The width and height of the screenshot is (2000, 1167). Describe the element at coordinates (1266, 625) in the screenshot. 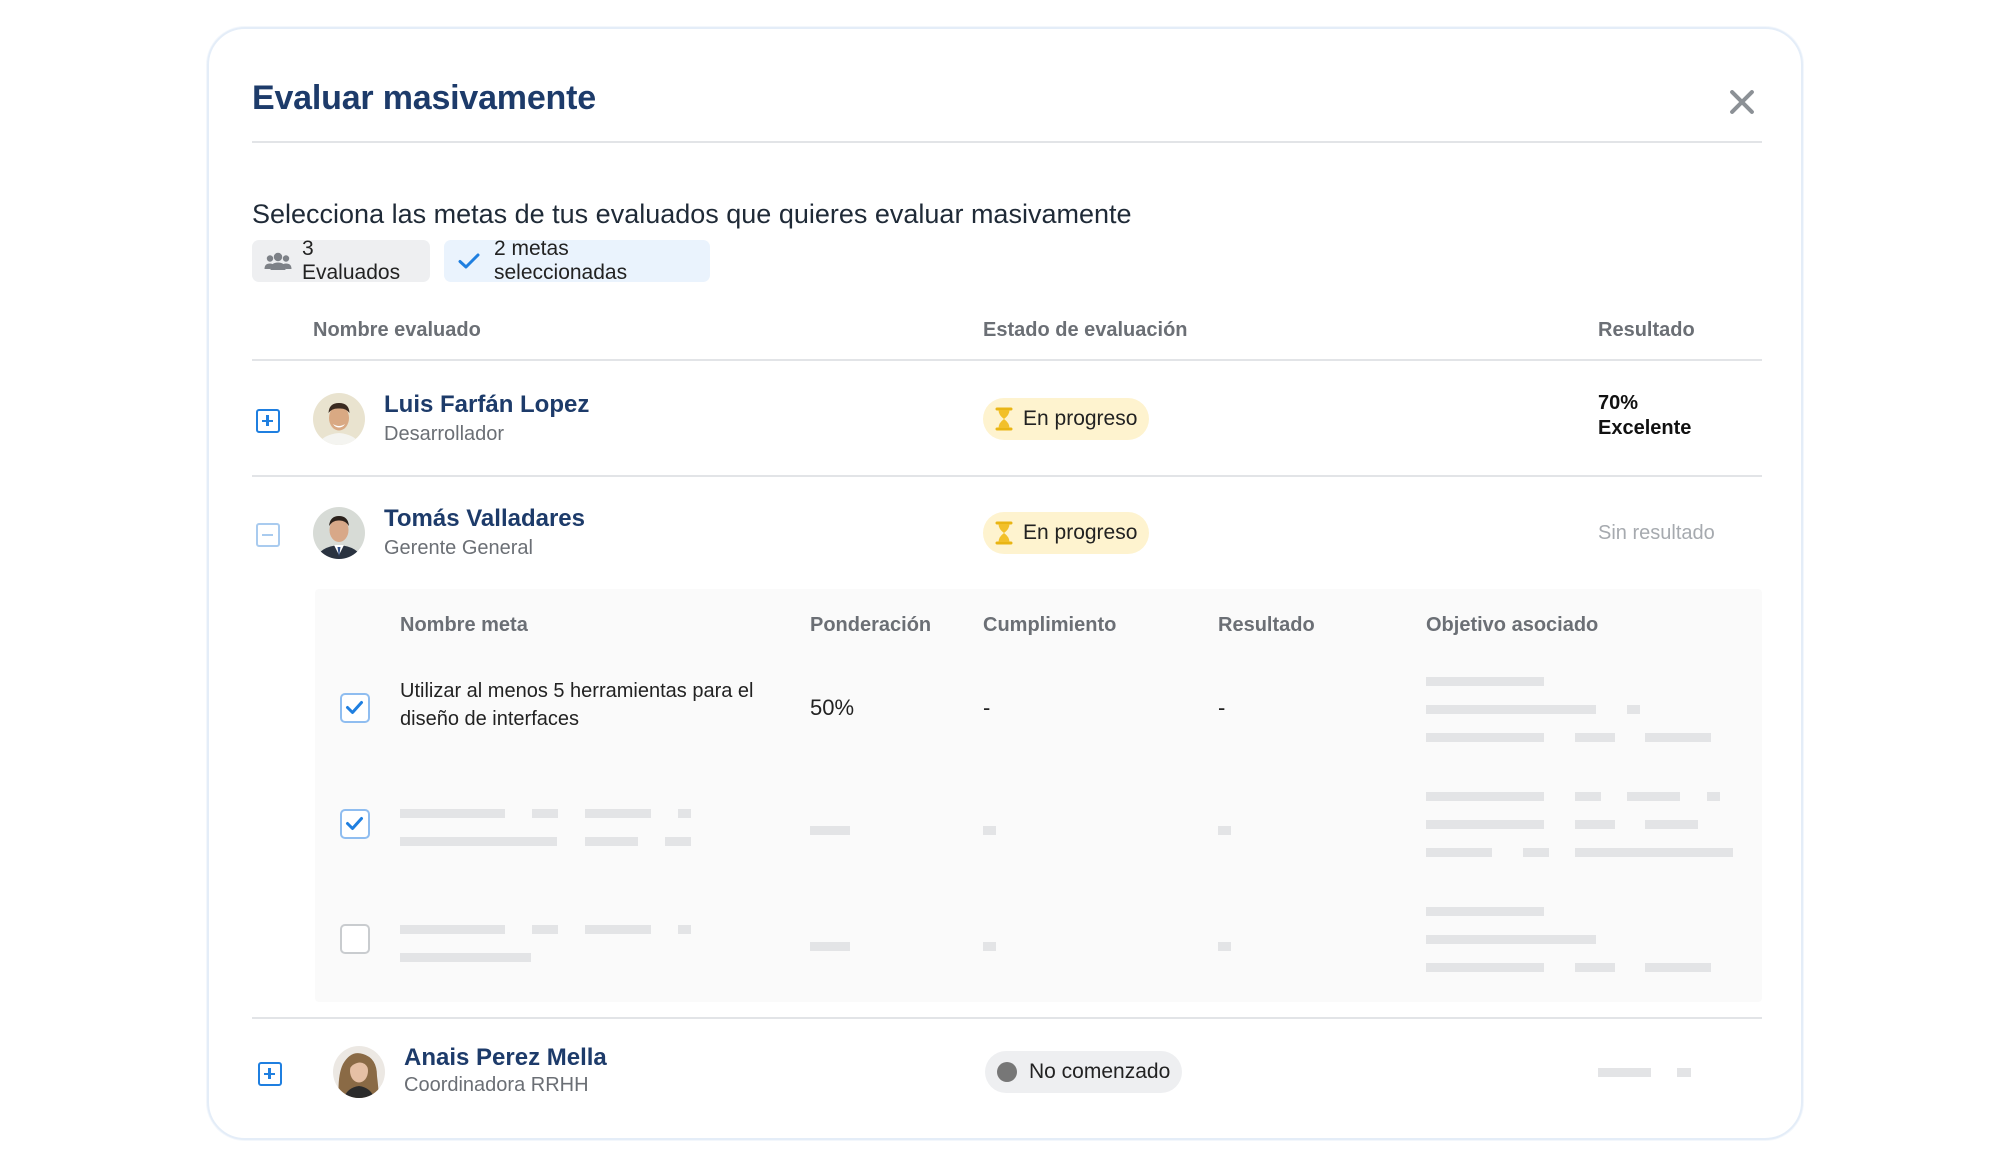

I see `goals-header-result: Resultado` at that location.